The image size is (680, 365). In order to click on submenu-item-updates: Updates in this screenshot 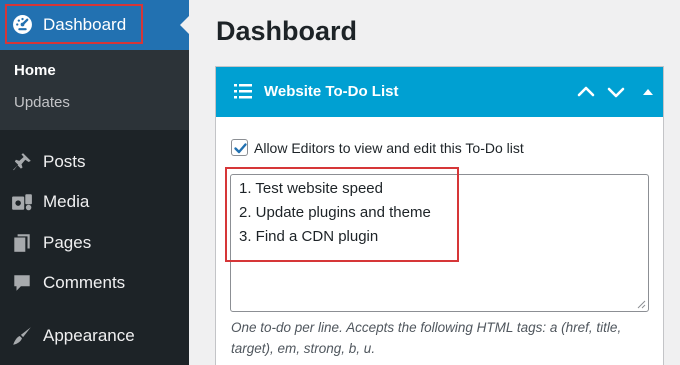, I will do `click(42, 103)`.